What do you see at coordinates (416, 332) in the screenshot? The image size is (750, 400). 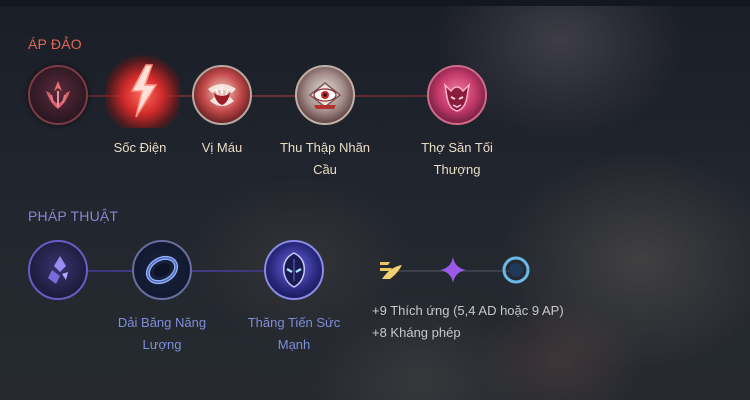 I see `shard-stat-line: +8 Kháng phép` at bounding box center [416, 332].